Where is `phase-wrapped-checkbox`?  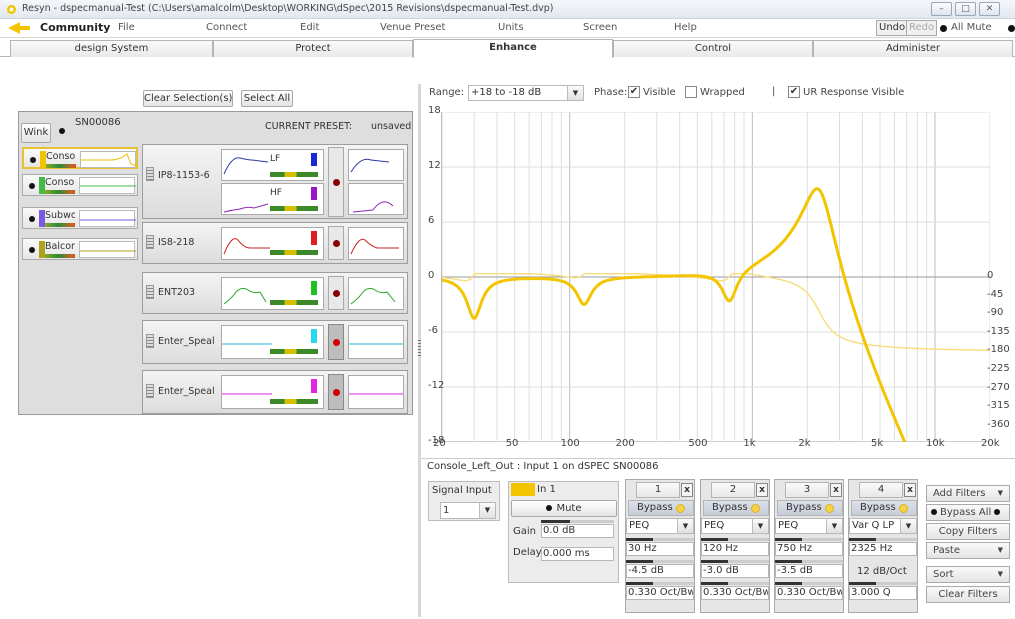
phase-wrapped-checkbox is located at coordinates (691, 92).